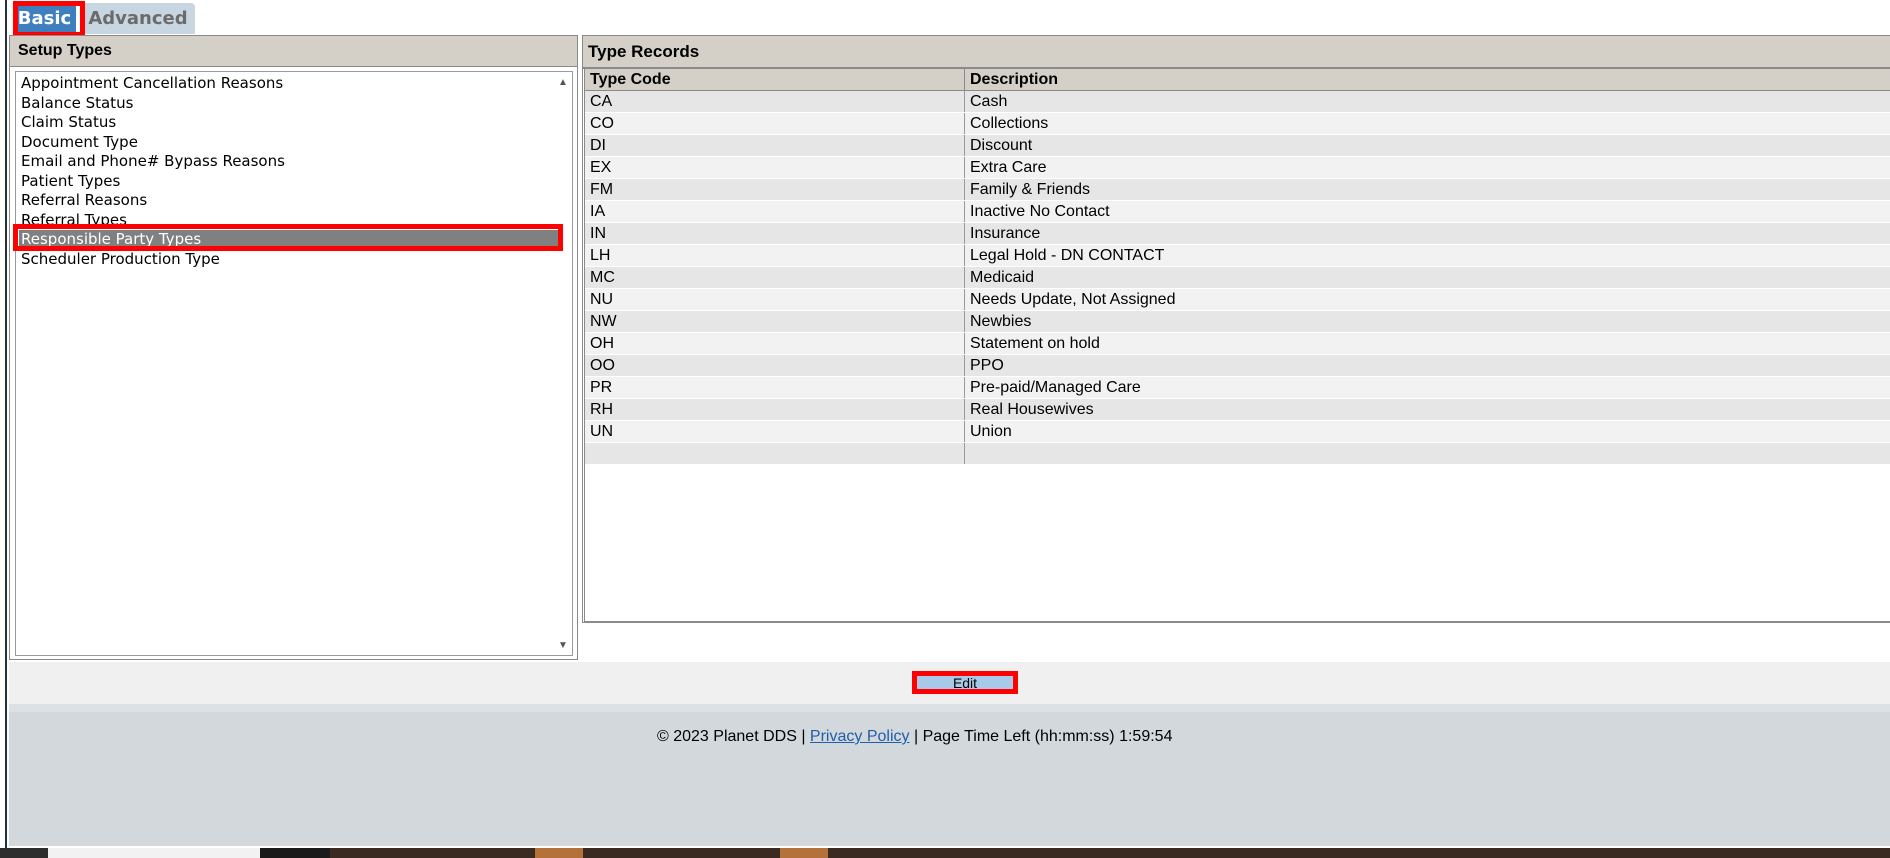  I want to click on table-row: CO Collections, so click(1237, 123).